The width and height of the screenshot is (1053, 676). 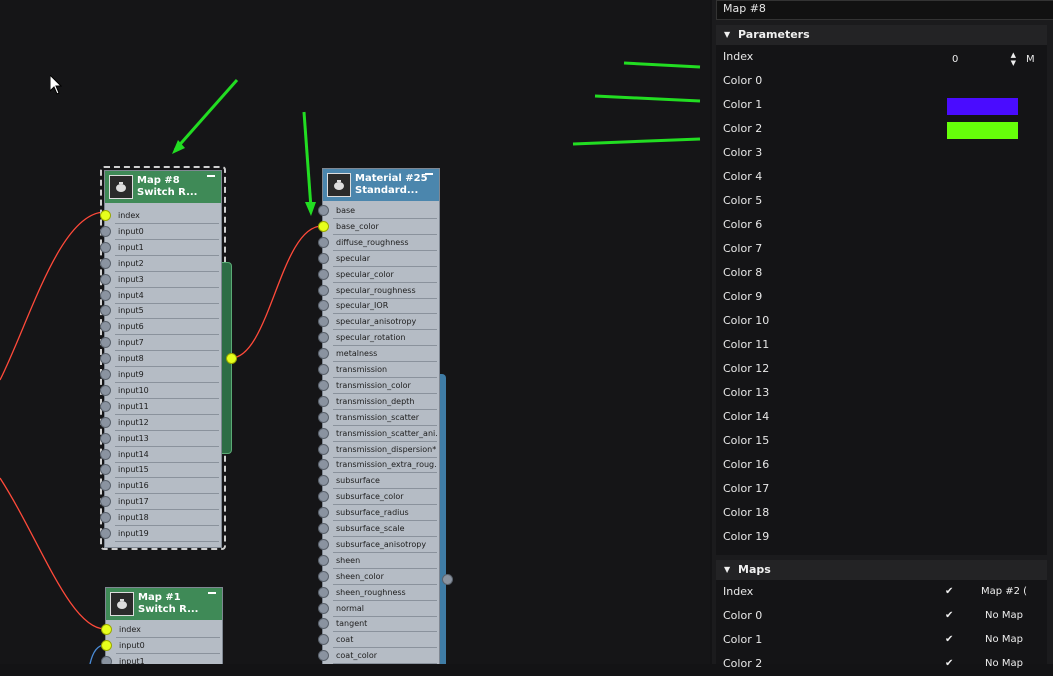 What do you see at coordinates (385, 227) in the screenshot?
I see `port-row: base_color` at bounding box center [385, 227].